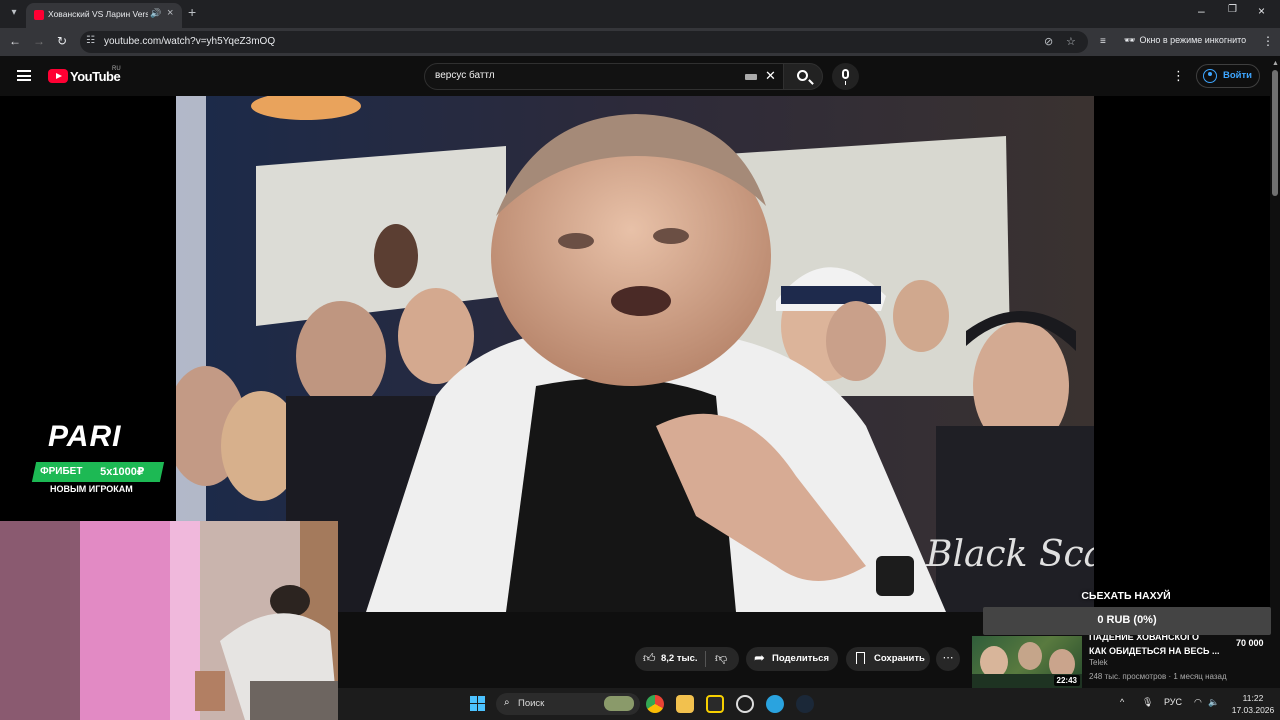 The image size is (1280, 720). Describe the element at coordinates (775, 704) in the screenshot. I see `telegram-icon` at that location.